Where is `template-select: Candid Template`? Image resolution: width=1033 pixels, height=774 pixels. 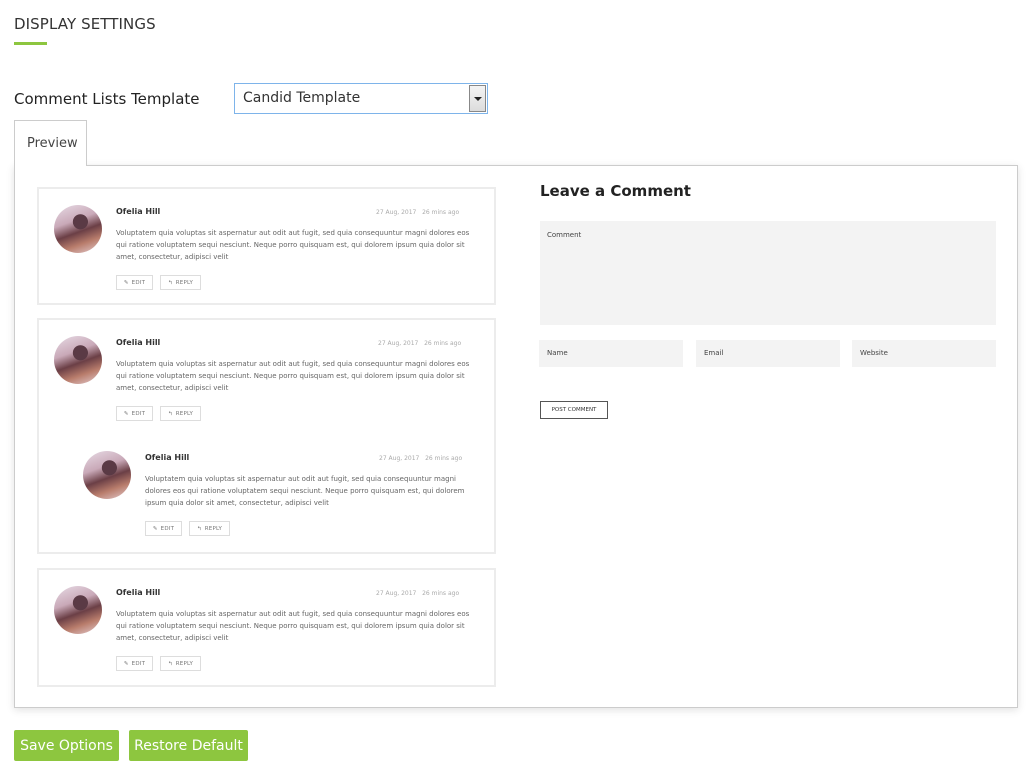
template-select: Candid Template is located at coordinates (361, 98).